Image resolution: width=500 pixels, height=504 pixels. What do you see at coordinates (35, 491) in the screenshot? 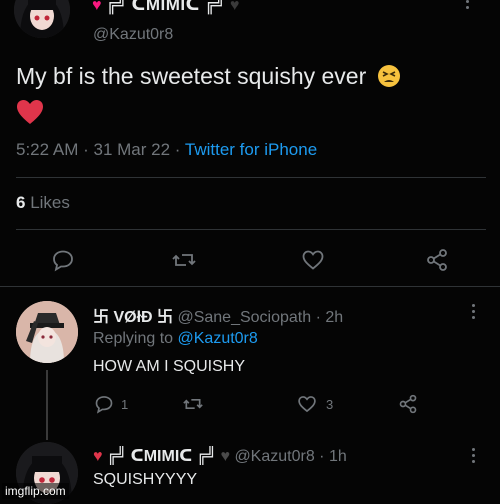
I see `watermark: imgflip.com` at bounding box center [35, 491].